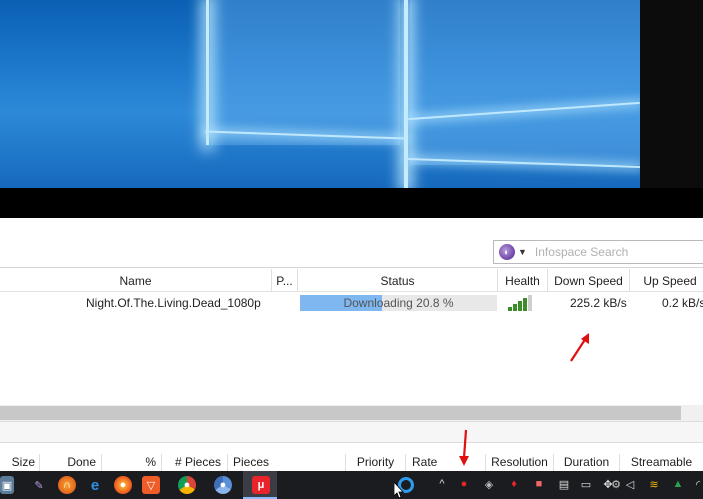 This screenshot has height=499, width=703. I want to click on antivirus-icon: ♦, so click(514, 484).